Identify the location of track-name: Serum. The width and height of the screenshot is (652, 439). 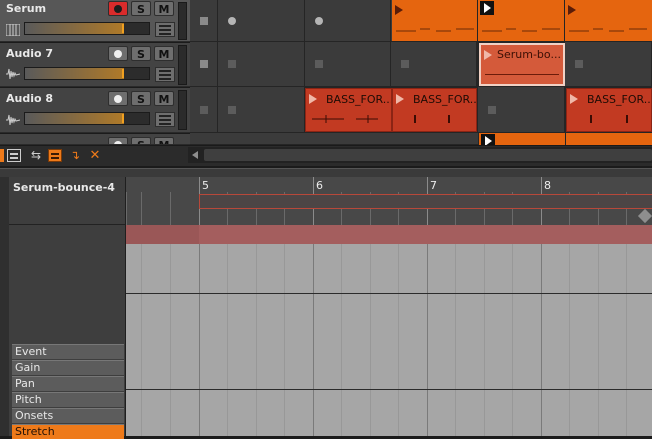
(26, 8).